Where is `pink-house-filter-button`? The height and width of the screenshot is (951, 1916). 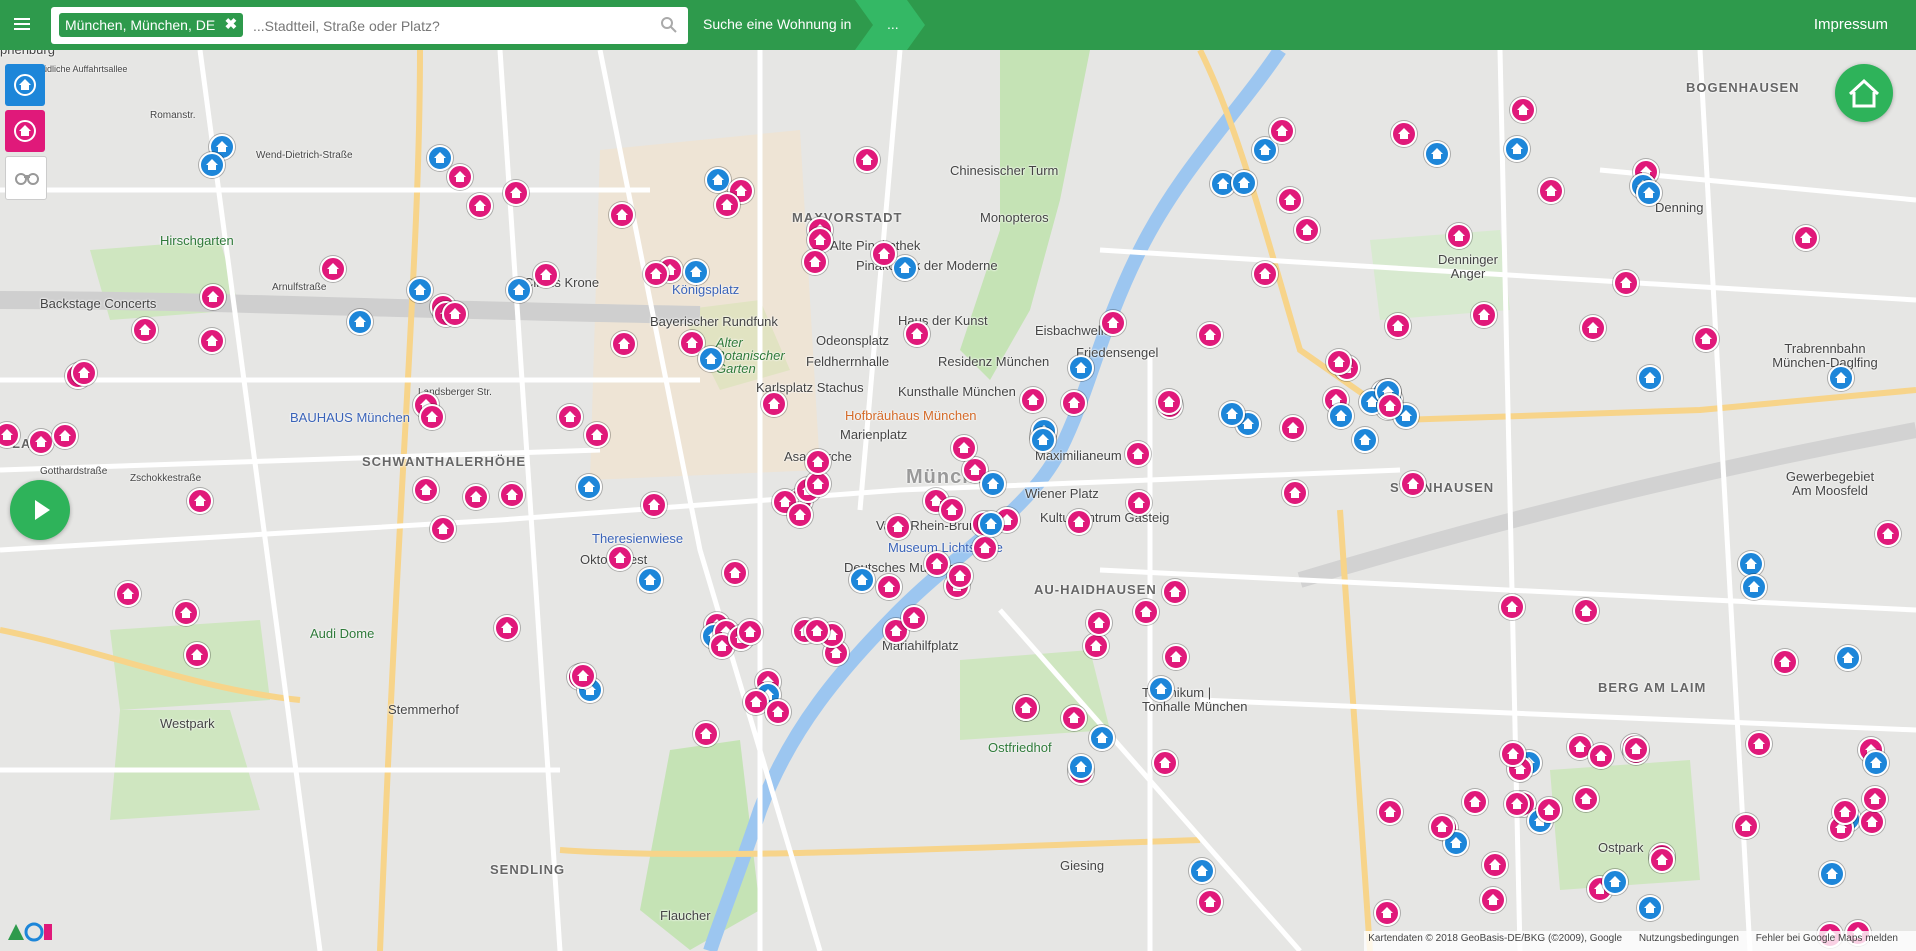
pink-house-filter-button is located at coordinates (25, 131).